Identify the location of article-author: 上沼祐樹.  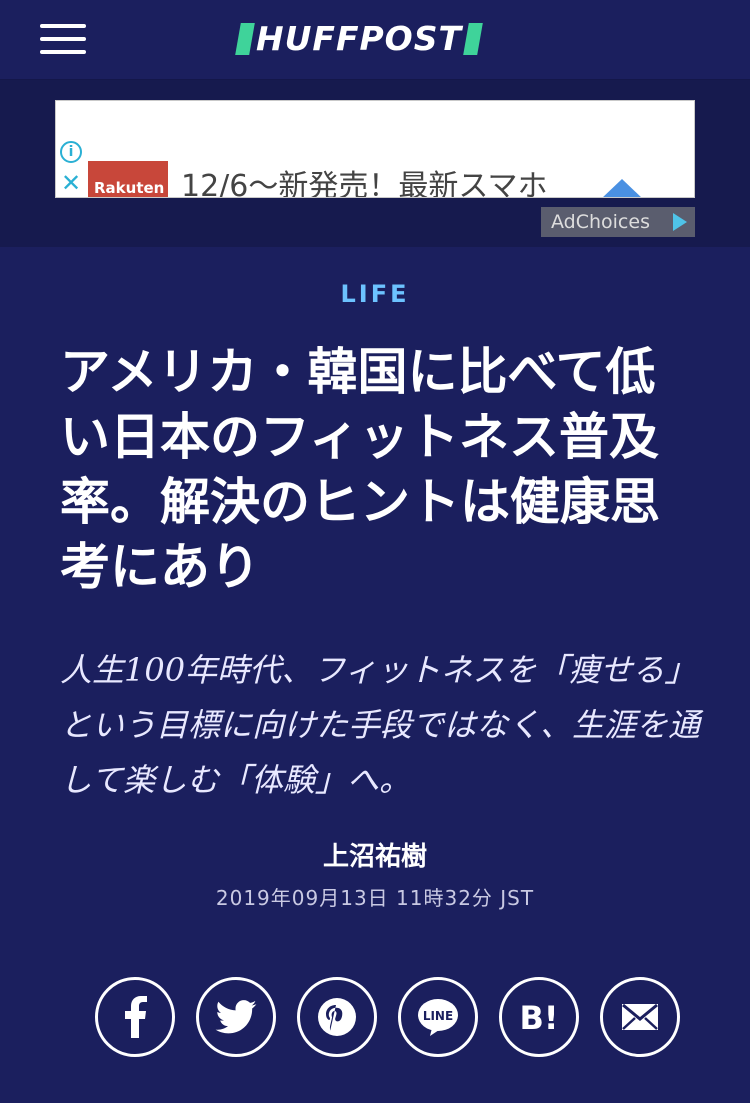
(375, 854).